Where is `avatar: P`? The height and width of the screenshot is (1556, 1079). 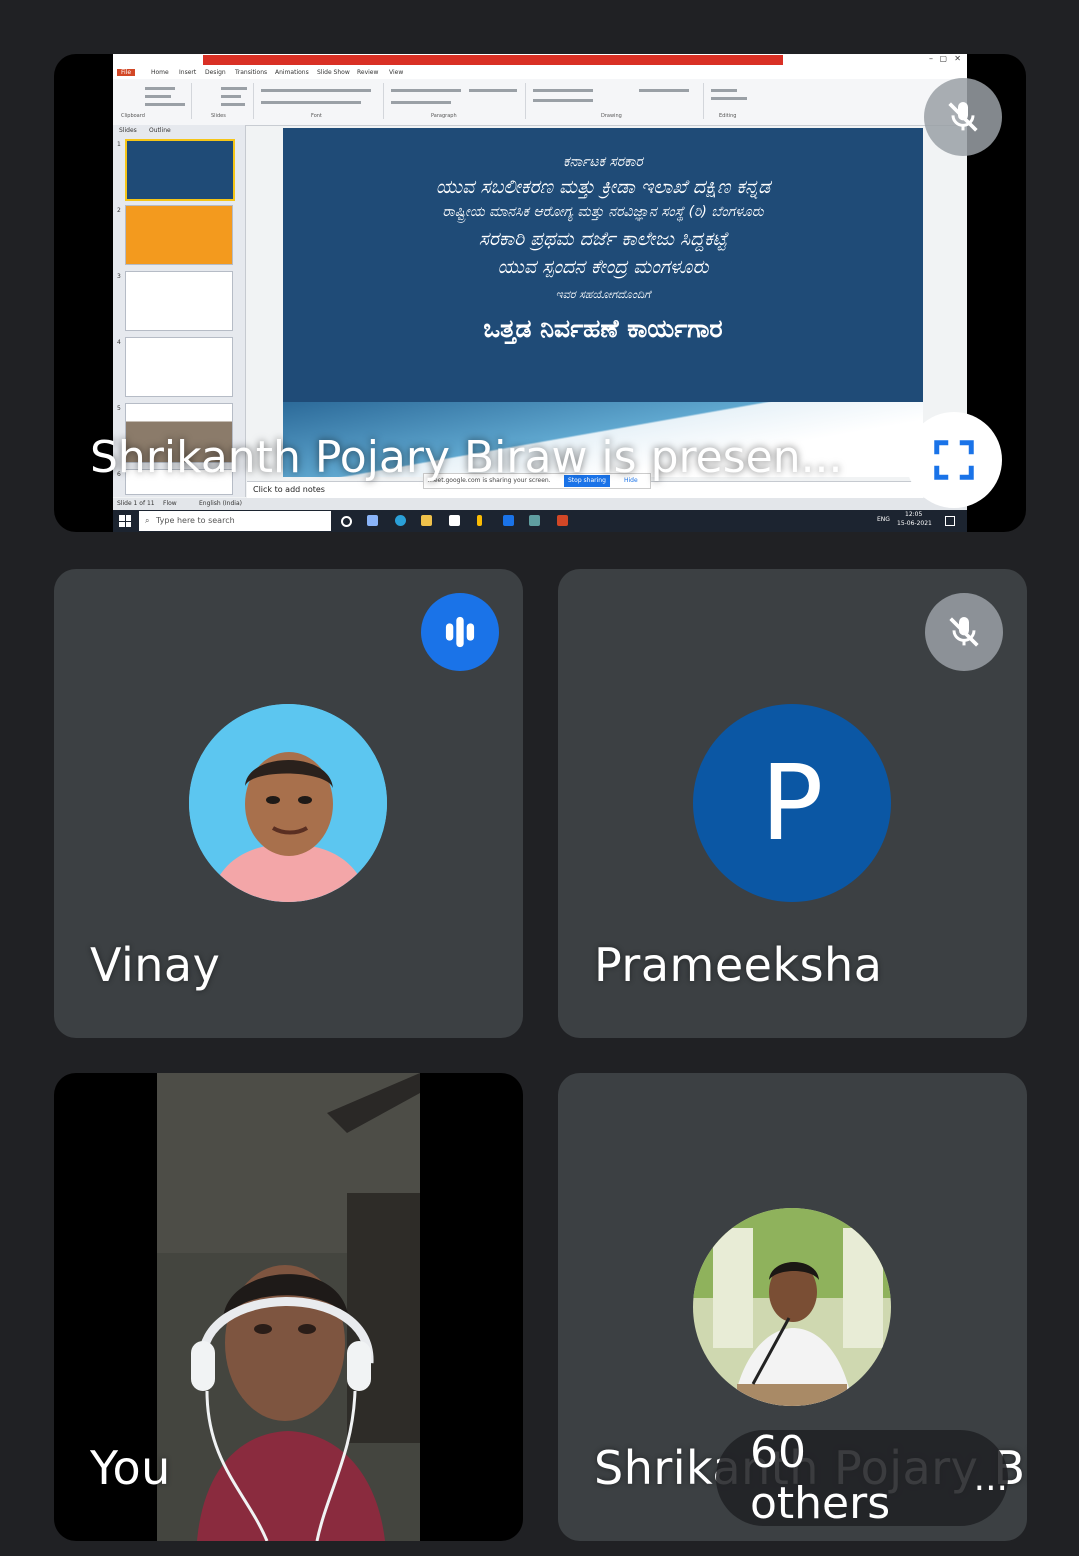 avatar: P is located at coordinates (792, 803).